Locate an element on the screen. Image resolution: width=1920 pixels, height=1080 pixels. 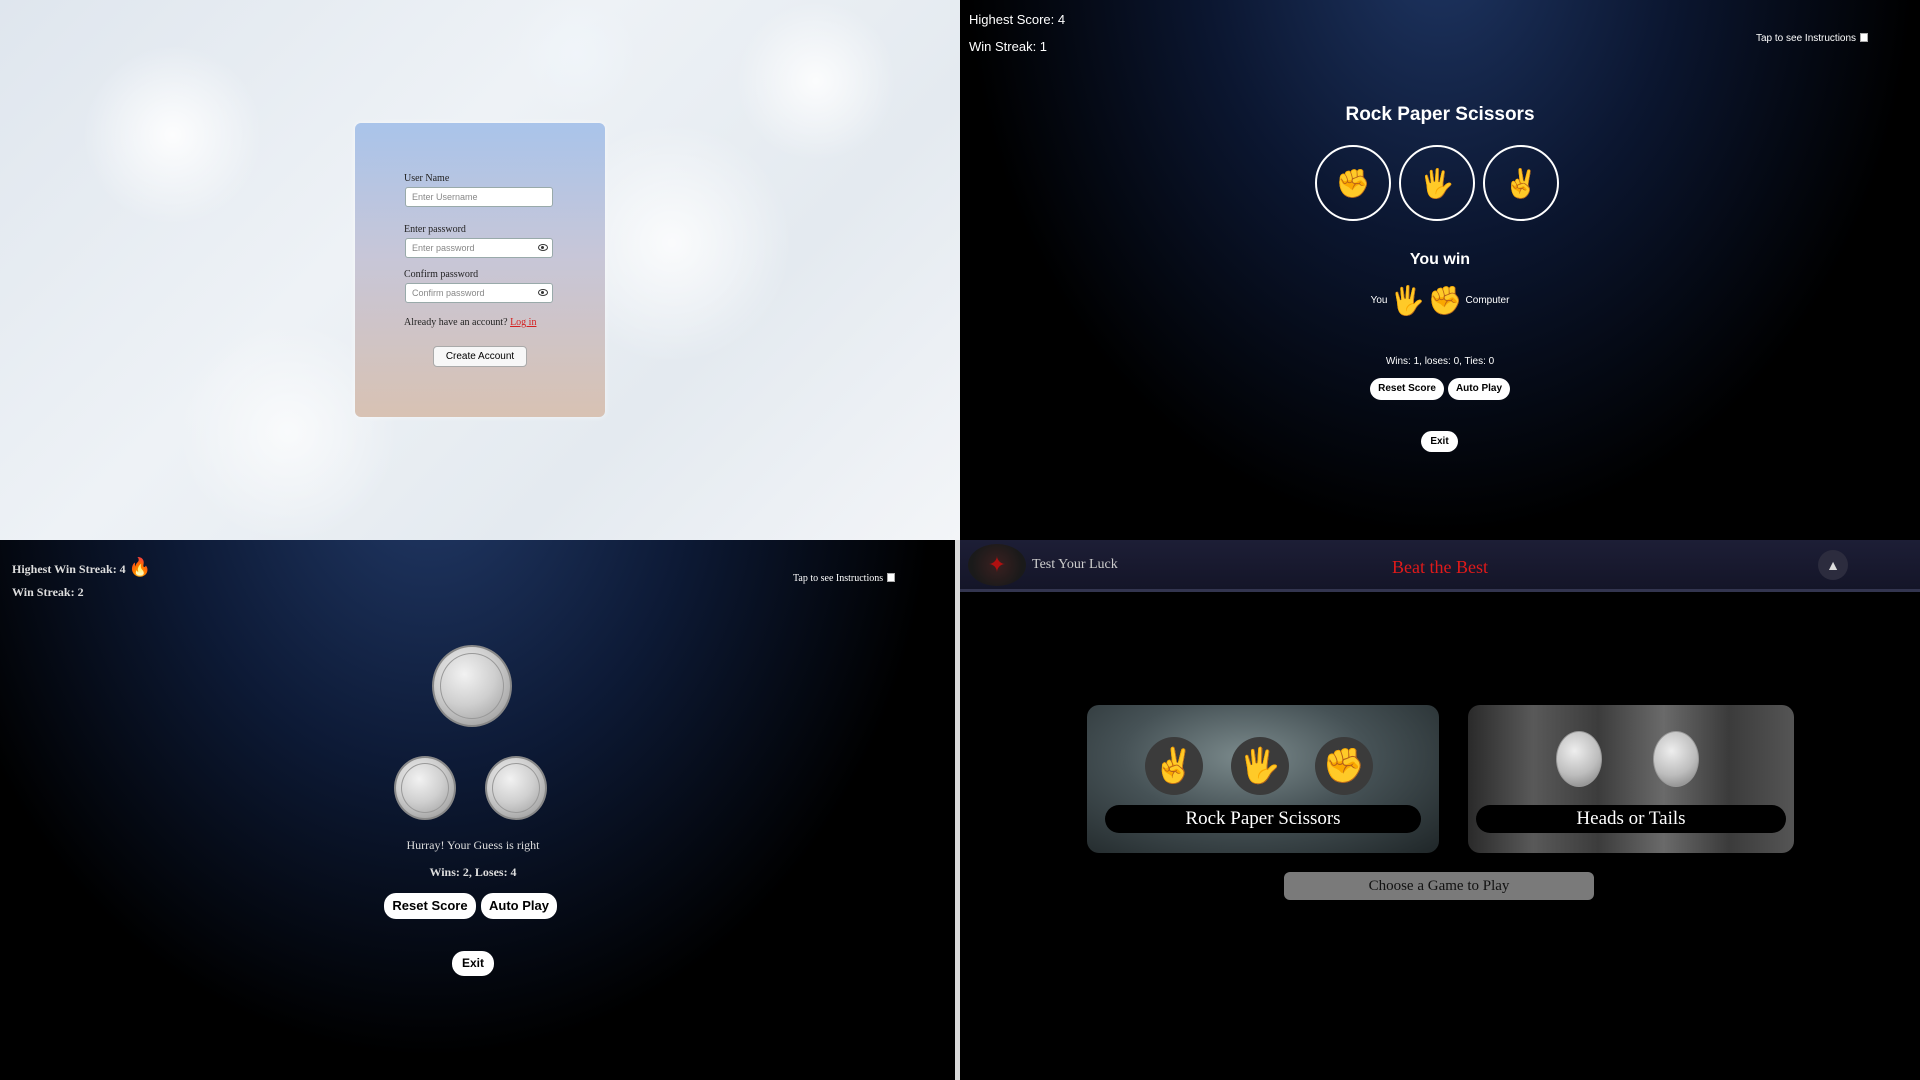
tails-coin-icon is located at coordinates (1676, 759).